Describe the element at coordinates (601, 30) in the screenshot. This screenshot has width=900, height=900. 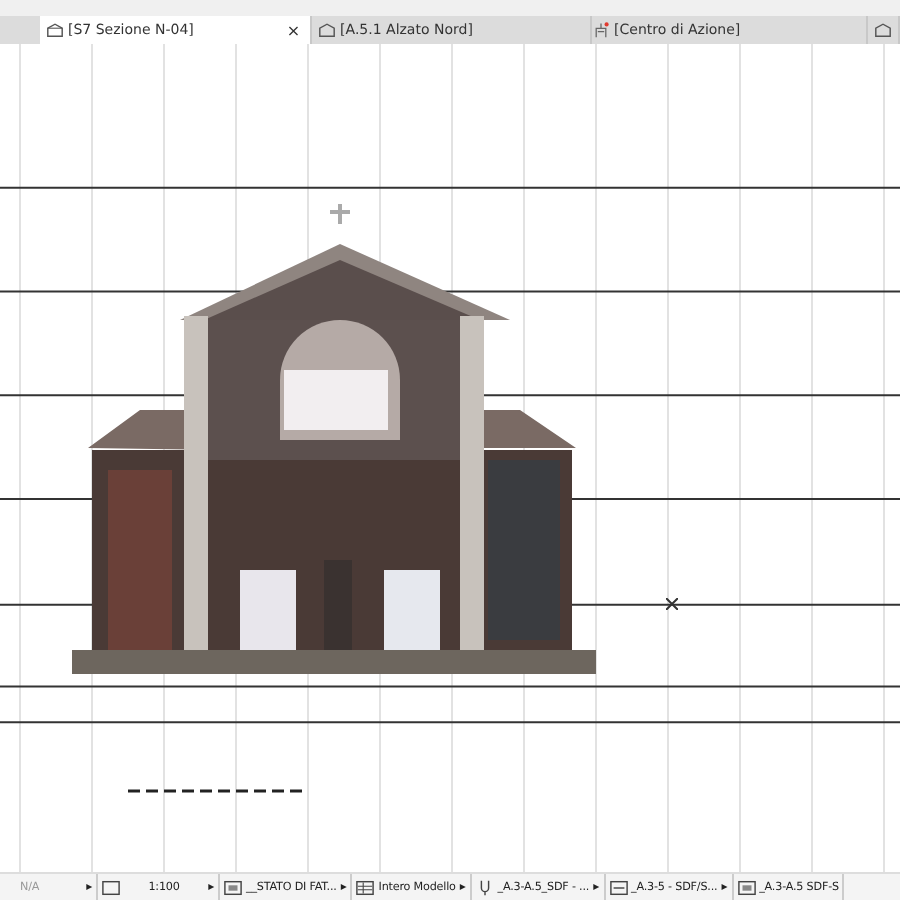
I see `marker-icon` at that location.